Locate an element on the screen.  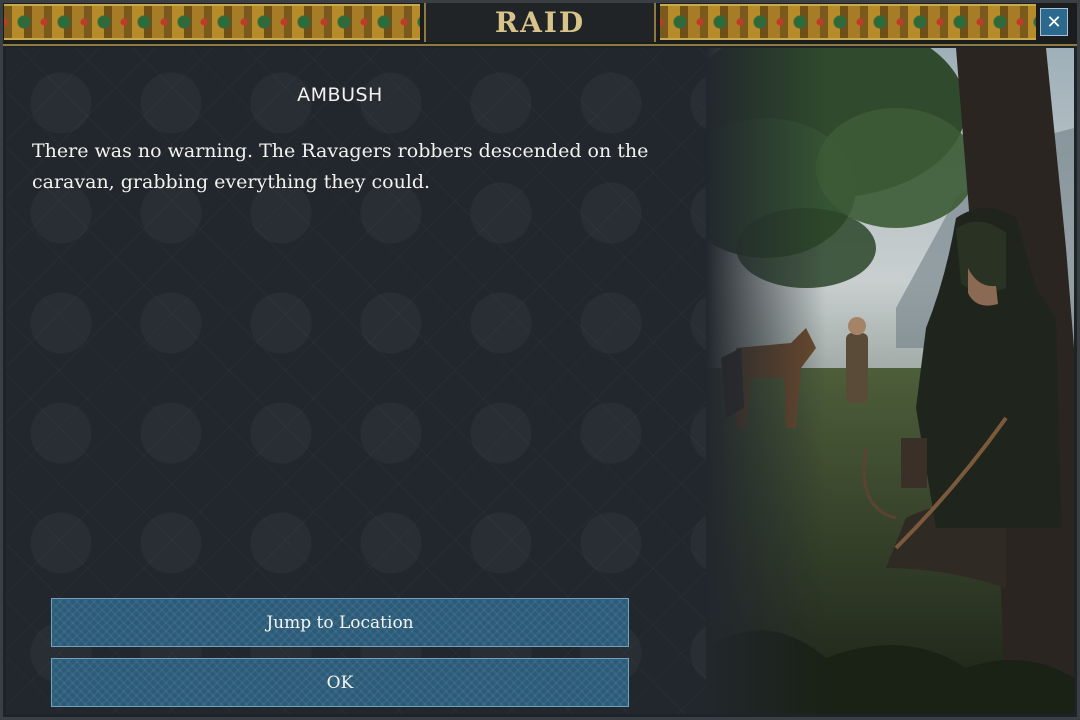
ornament-right is located at coordinates (848, 22).